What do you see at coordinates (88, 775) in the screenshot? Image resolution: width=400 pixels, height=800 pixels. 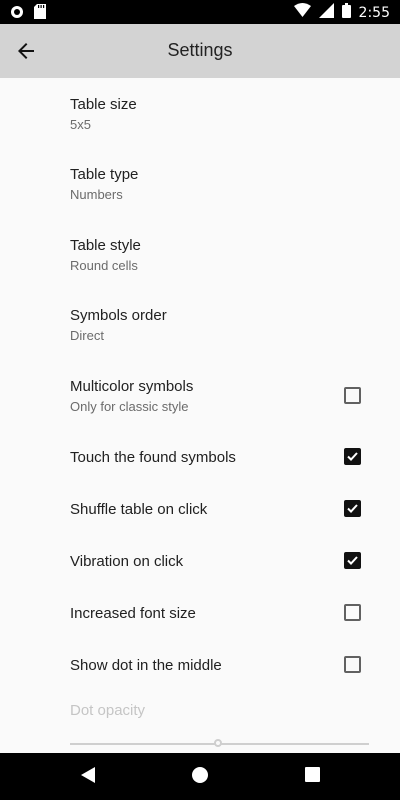 I see `triangle-back-icon` at bounding box center [88, 775].